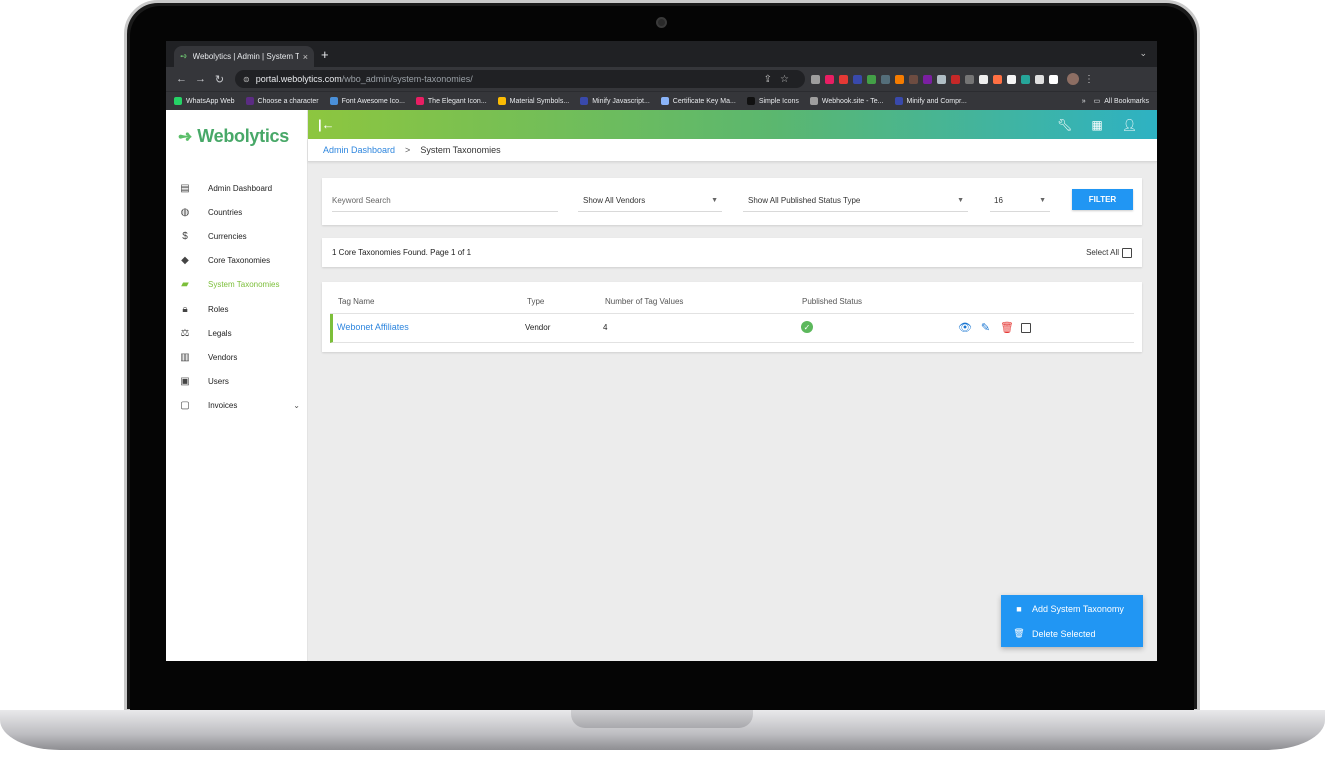  I want to click on sidebar-item-roles: 🔒︎ Roles, so click(237, 309).